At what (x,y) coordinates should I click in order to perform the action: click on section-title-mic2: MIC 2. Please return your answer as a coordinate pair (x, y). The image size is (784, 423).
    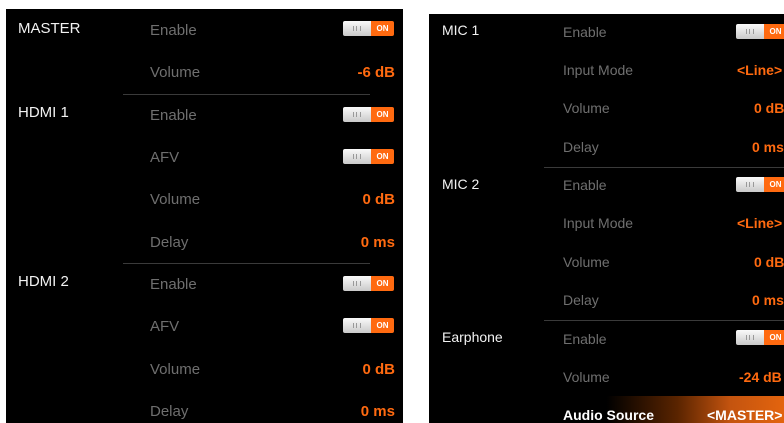
    Looking at the image, I should click on (461, 184).